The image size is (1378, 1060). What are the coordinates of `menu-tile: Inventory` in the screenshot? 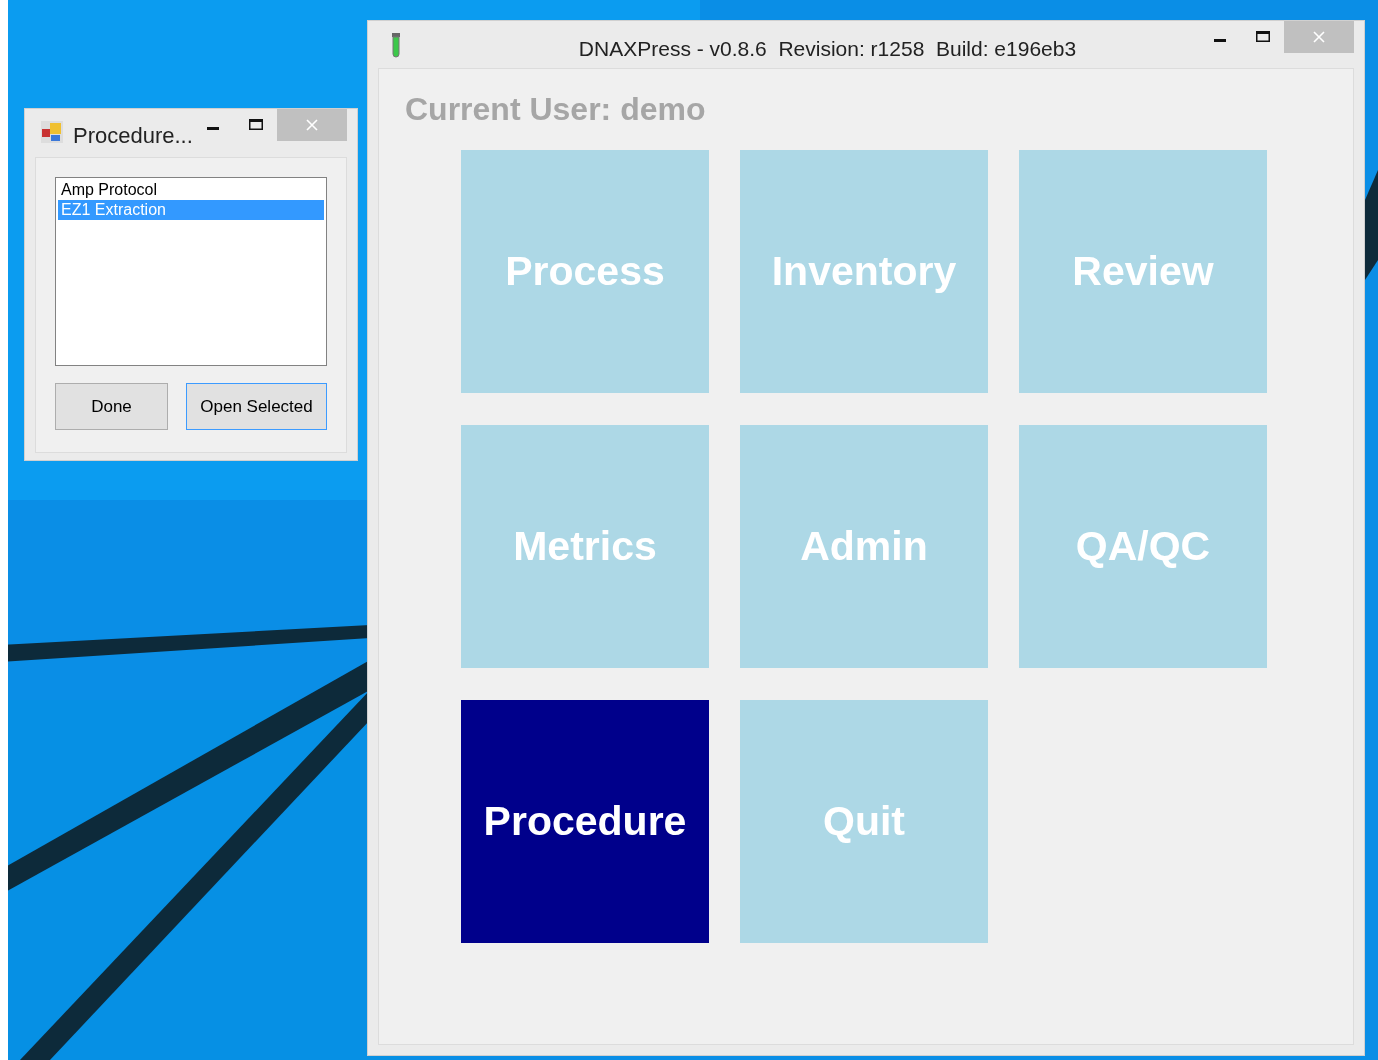 It's located at (864, 271).